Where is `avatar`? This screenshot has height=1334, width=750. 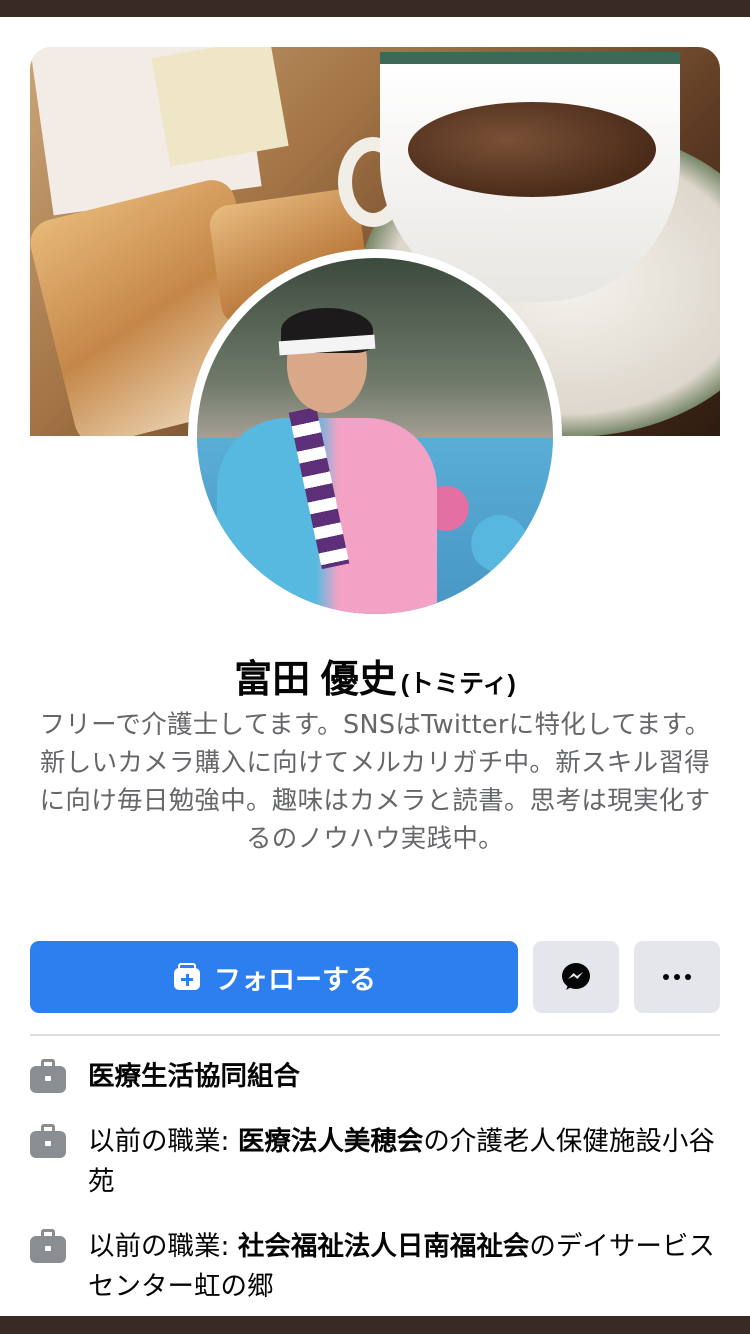 avatar is located at coordinates (375, 436).